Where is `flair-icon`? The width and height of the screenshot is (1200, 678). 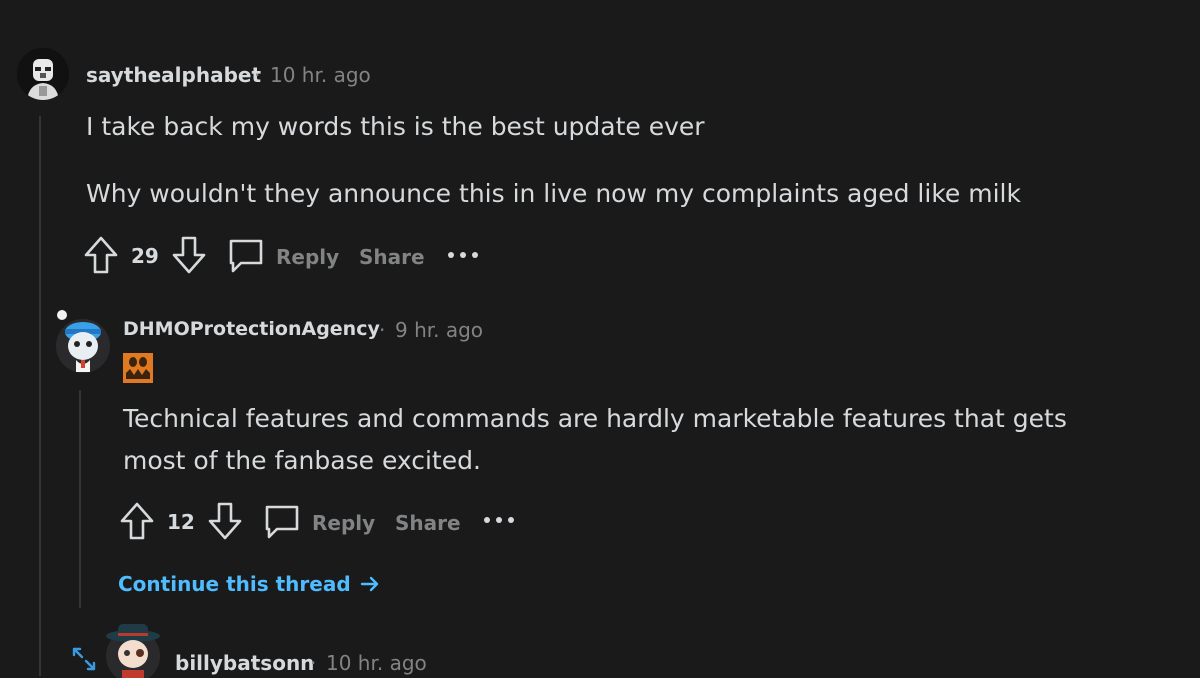
flair-icon is located at coordinates (138, 368).